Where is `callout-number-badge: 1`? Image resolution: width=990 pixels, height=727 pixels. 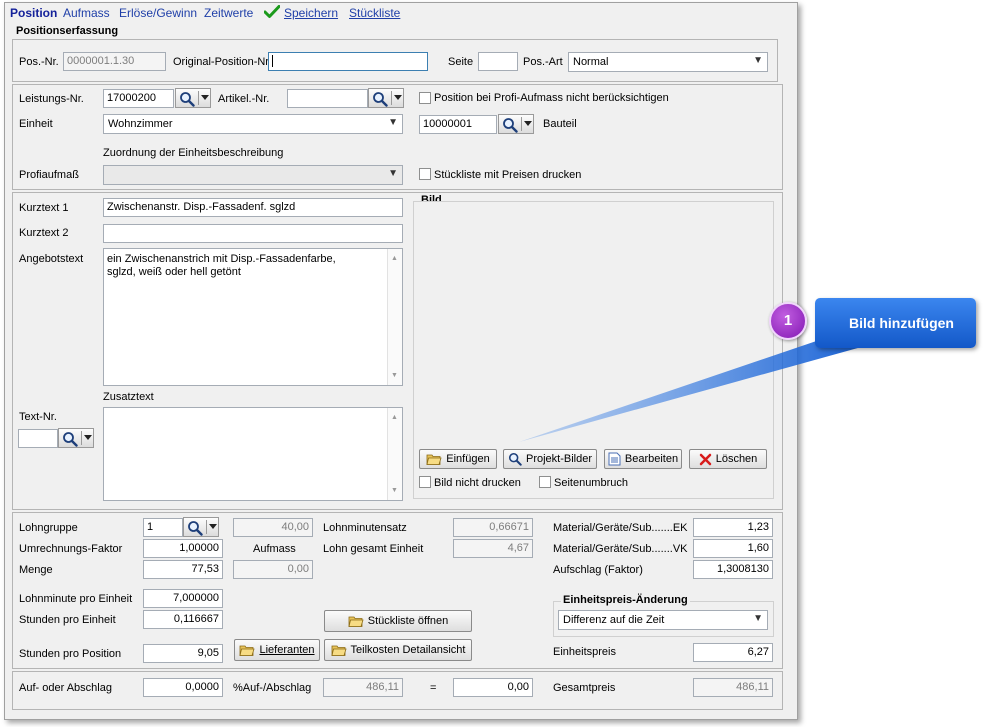 callout-number-badge: 1 is located at coordinates (788, 321).